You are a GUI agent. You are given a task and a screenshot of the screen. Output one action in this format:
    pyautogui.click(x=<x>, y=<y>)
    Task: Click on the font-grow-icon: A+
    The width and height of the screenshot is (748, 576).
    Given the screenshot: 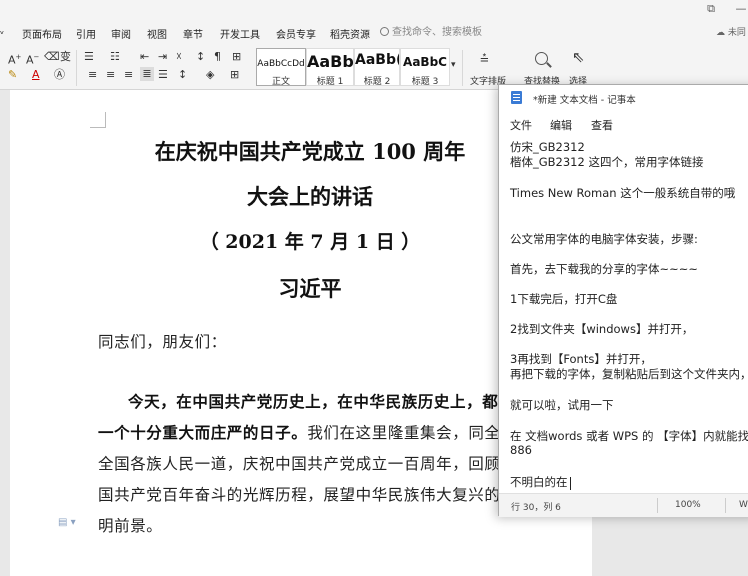 What is the action you would take?
    pyautogui.click(x=14, y=59)
    